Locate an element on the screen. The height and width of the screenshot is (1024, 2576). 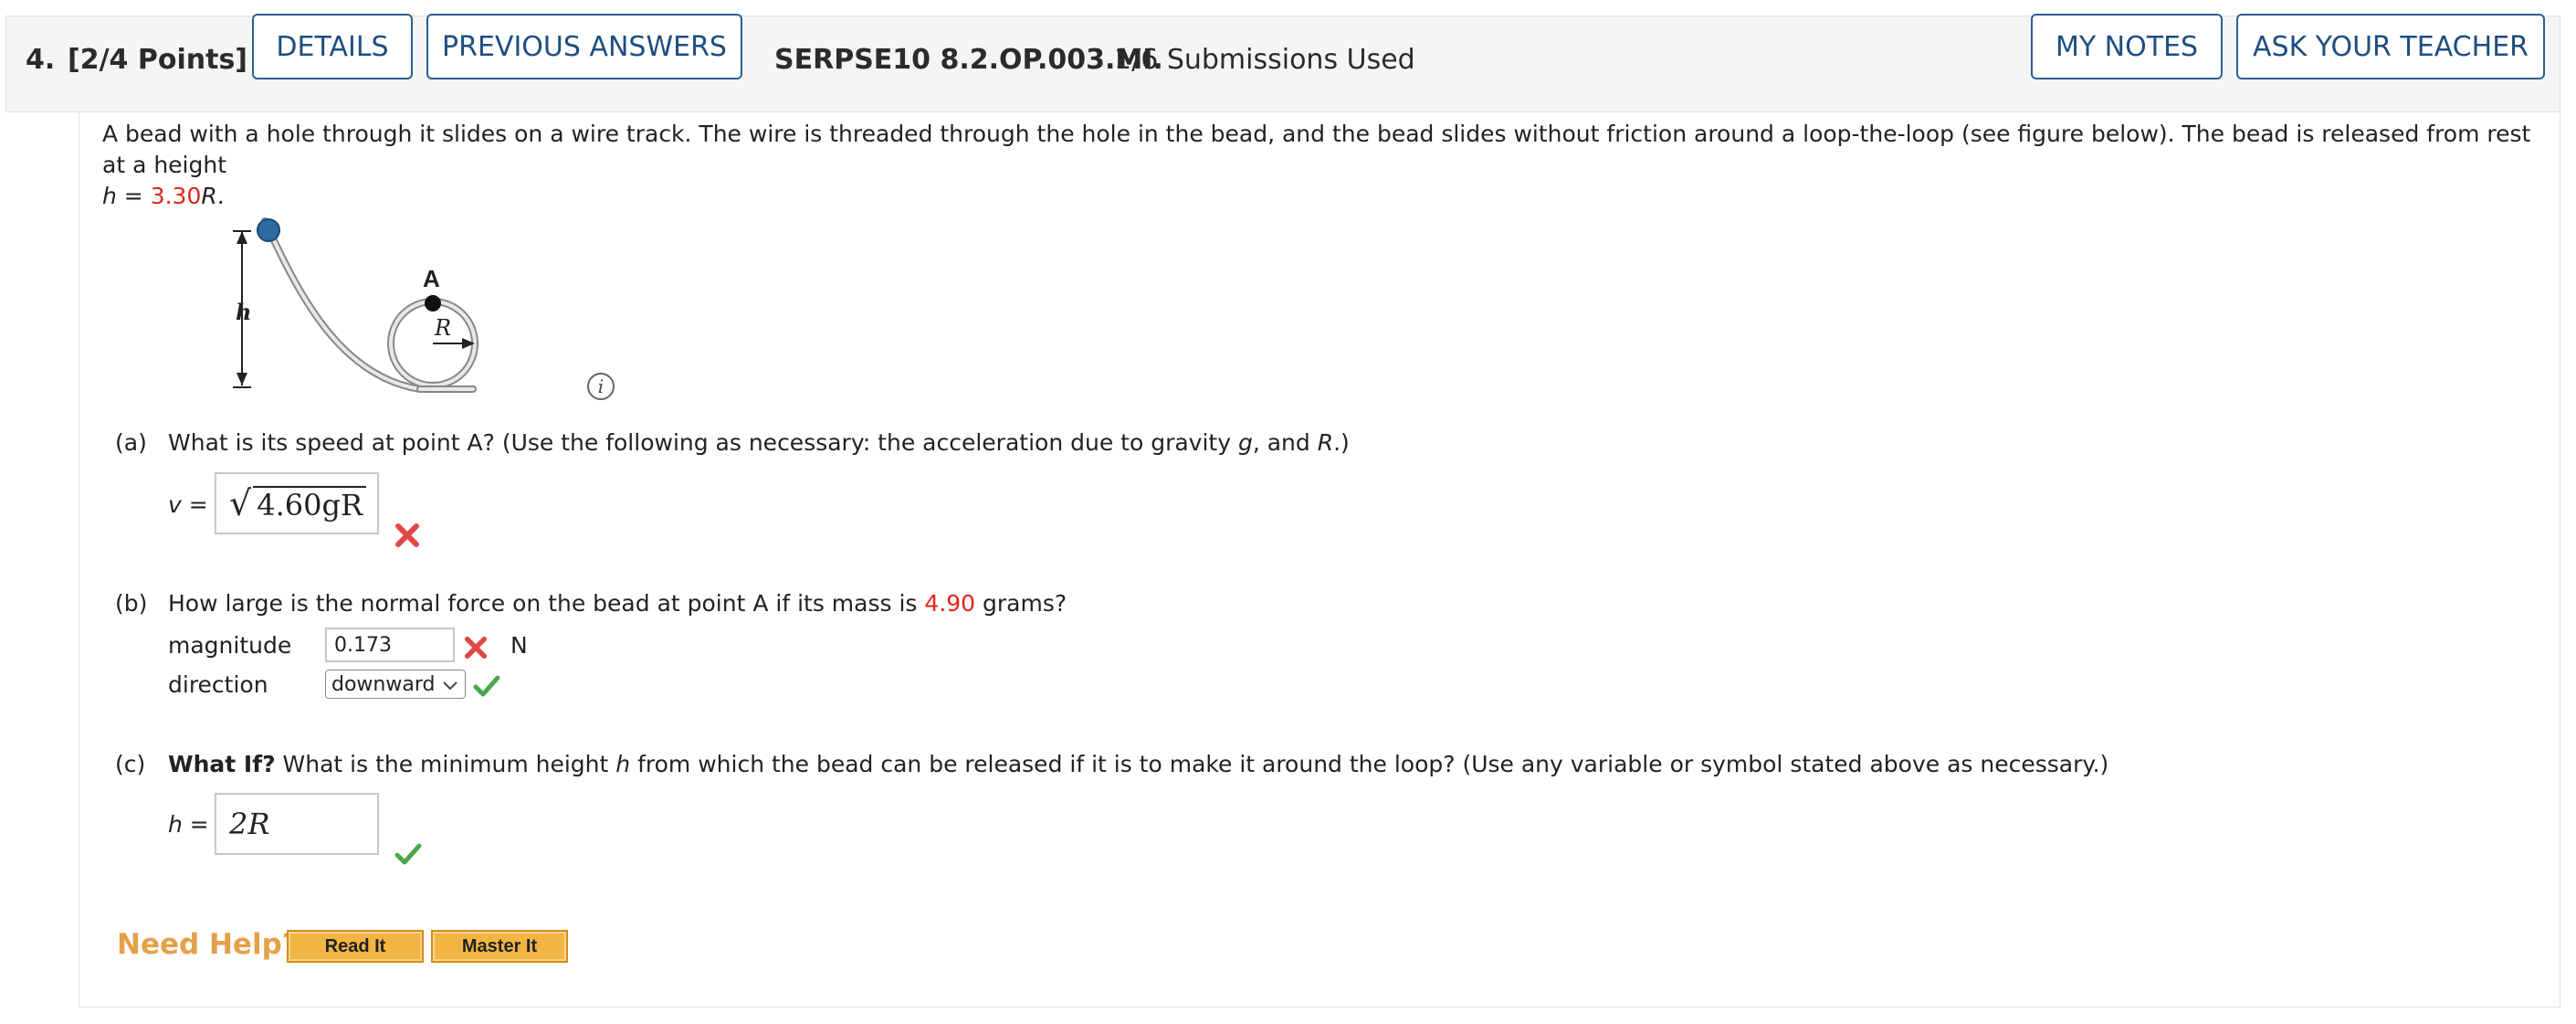
part-b-question-suffix: grams? is located at coordinates (1021, 603).